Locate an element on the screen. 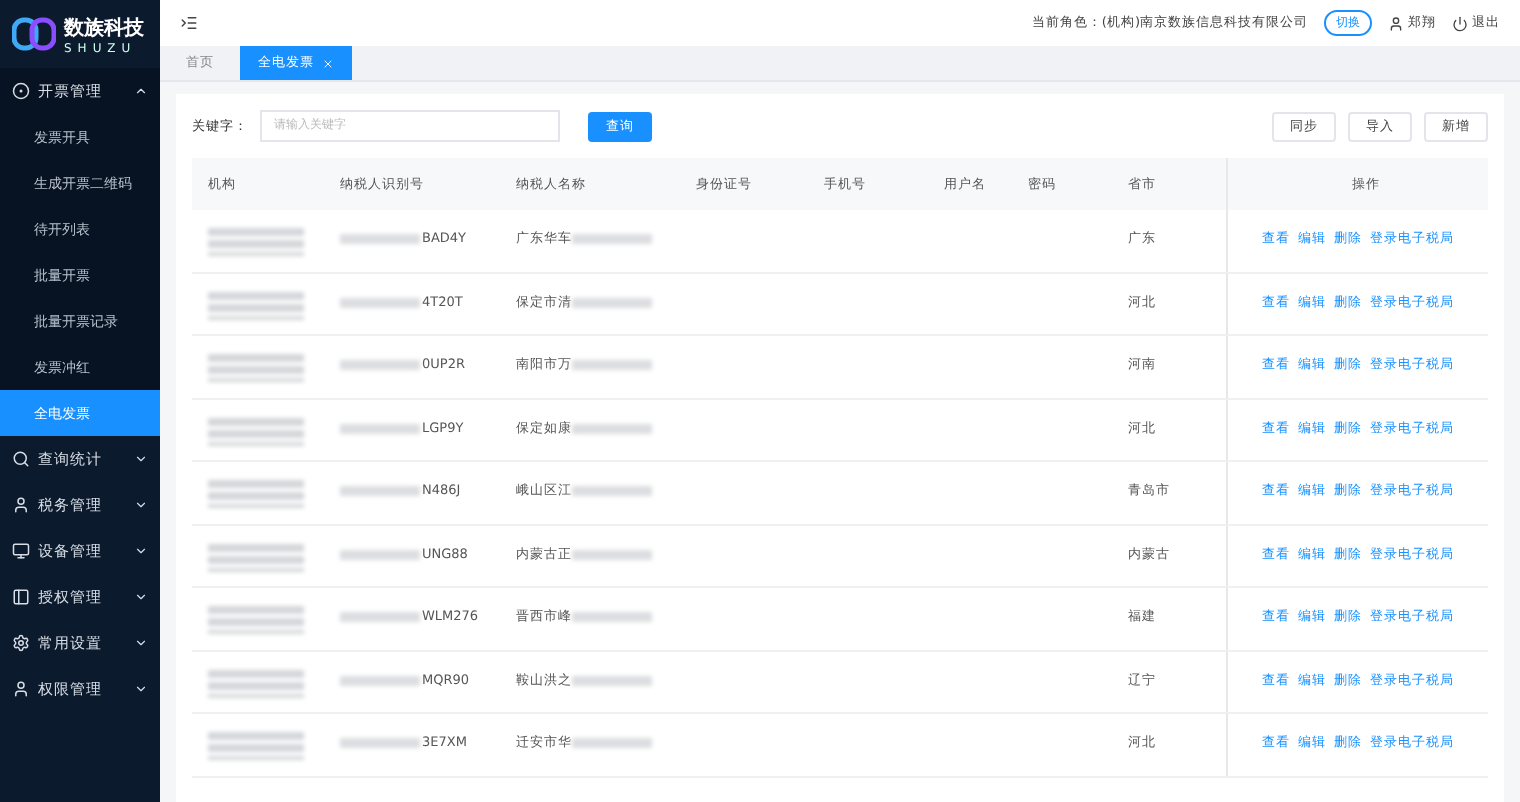  monitor-icon is located at coordinates (21, 551).